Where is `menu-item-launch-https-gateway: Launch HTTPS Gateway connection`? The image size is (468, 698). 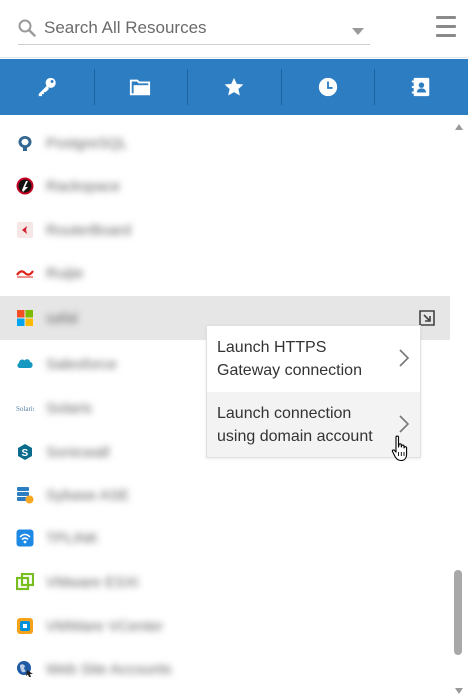
menu-item-launch-https-gateway: Launch HTTPS Gateway connection is located at coordinates (313, 358).